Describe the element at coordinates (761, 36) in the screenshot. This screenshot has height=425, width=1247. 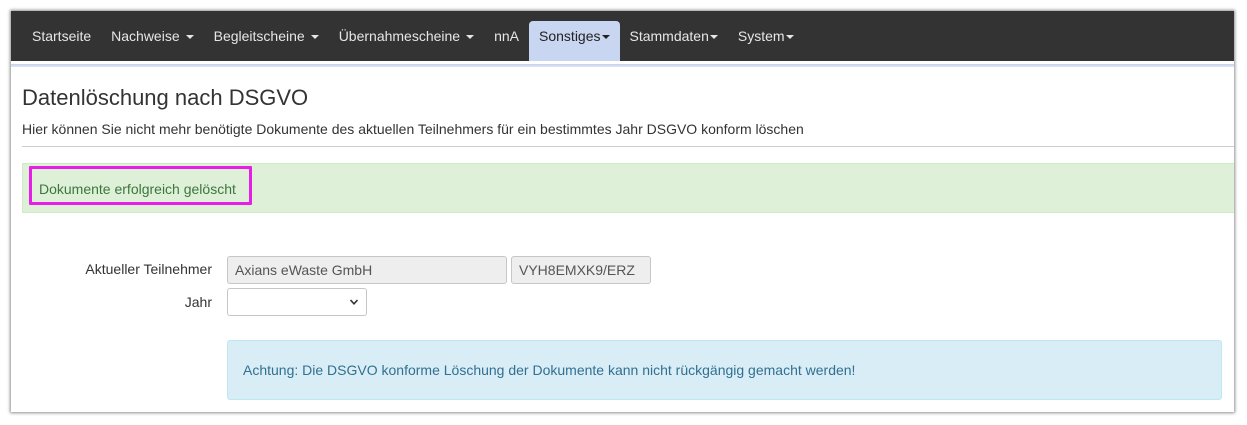
I see `nav-item-label: System` at that location.